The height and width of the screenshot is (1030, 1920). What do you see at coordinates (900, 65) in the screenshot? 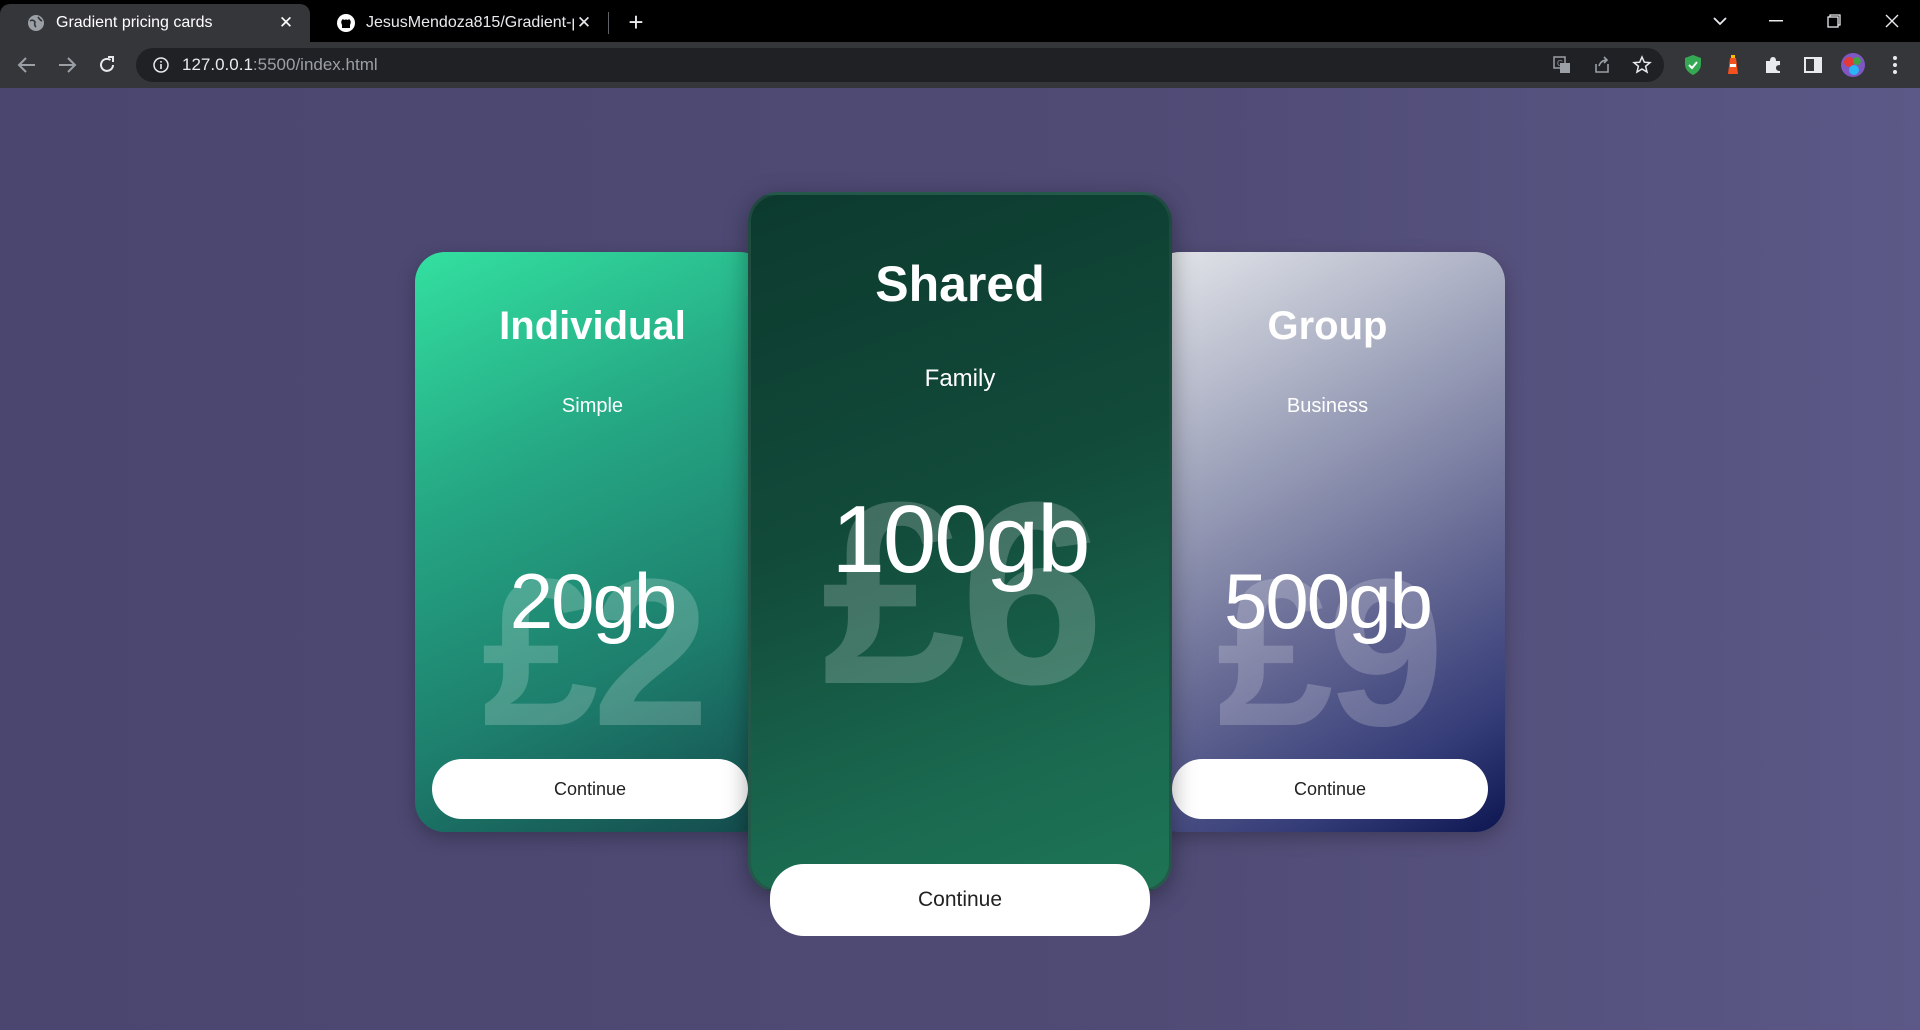
I see `address-bar: 127.0.0.1:5500/index.html` at bounding box center [900, 65].